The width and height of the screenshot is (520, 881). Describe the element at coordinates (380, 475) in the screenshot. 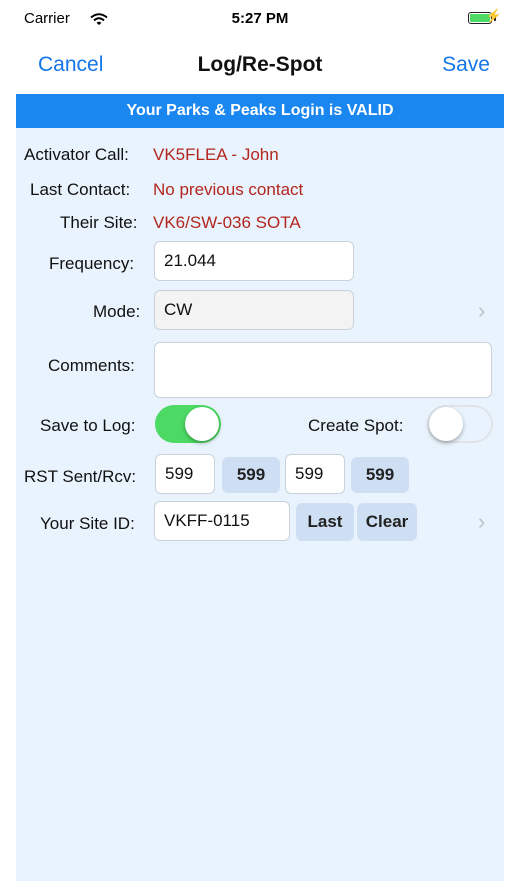

I see `rst-rcv-button: 599` at that location.